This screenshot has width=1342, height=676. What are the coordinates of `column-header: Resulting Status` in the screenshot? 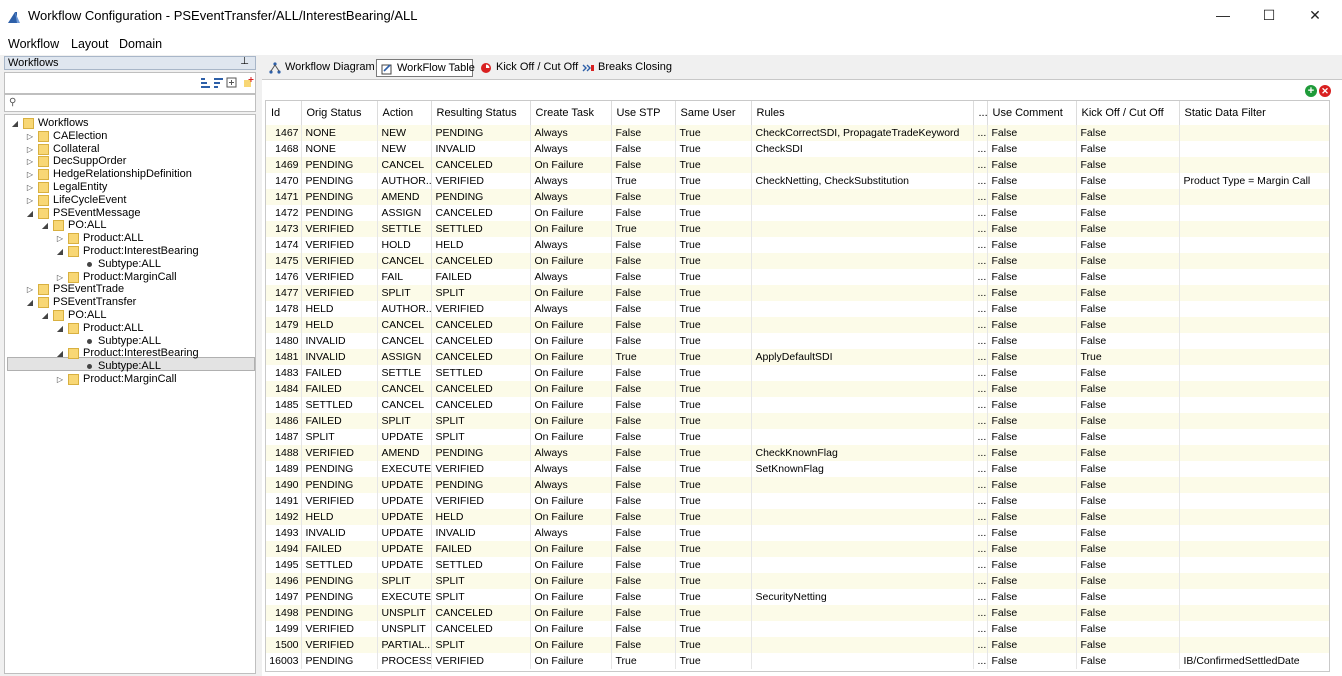 It's located at (481, 113).